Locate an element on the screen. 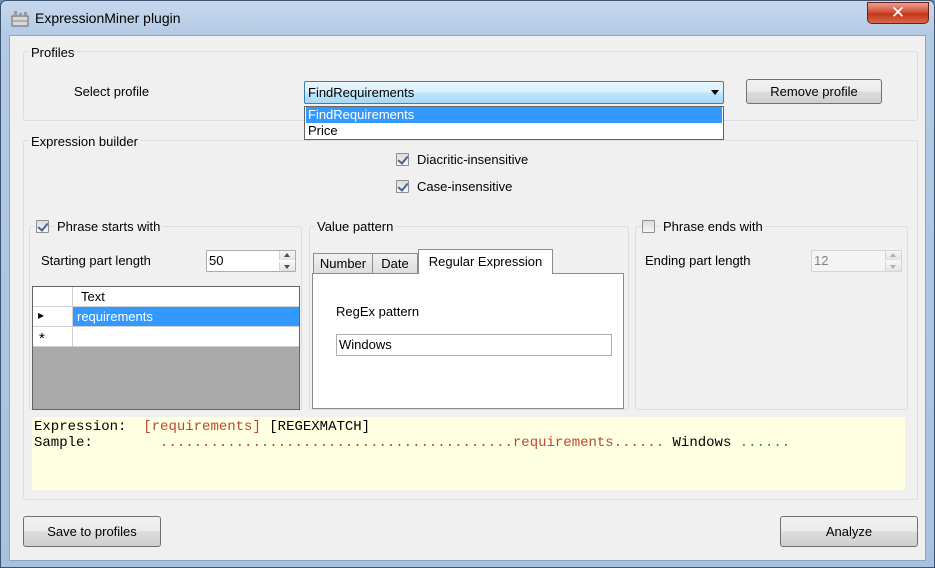 The height and width of the screenshot is (568, 935). case-checkbox is located at coordinates (402, 186).